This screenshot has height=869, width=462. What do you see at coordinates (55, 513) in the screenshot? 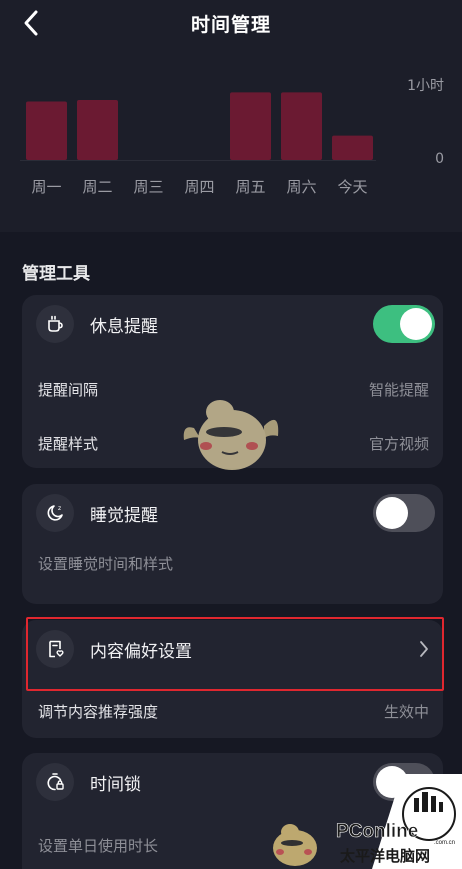
I see `moon-icon: z` at bounding box center [55, 513].